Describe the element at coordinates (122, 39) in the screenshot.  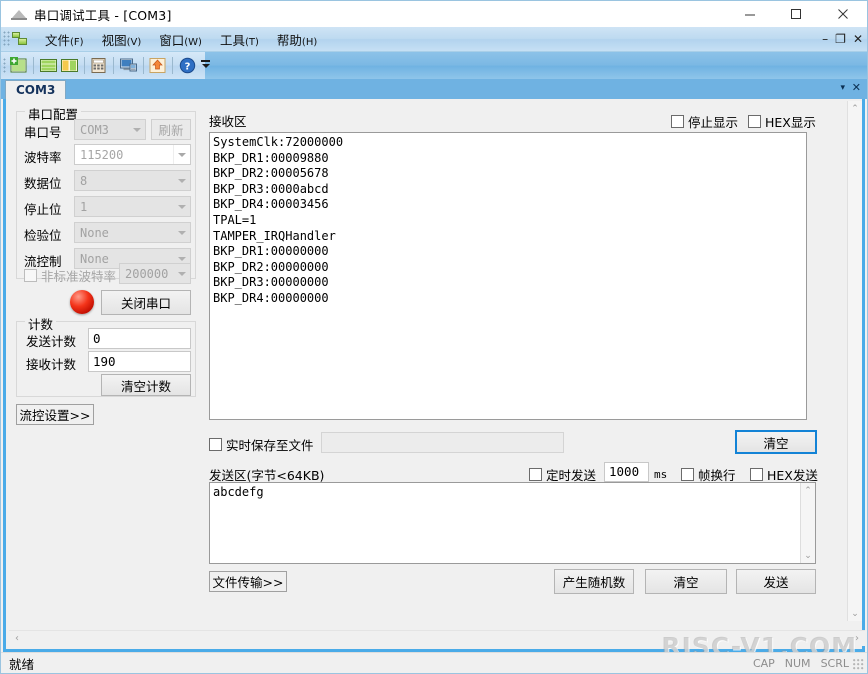
I see `menu-view: 视图(V)` at that location.